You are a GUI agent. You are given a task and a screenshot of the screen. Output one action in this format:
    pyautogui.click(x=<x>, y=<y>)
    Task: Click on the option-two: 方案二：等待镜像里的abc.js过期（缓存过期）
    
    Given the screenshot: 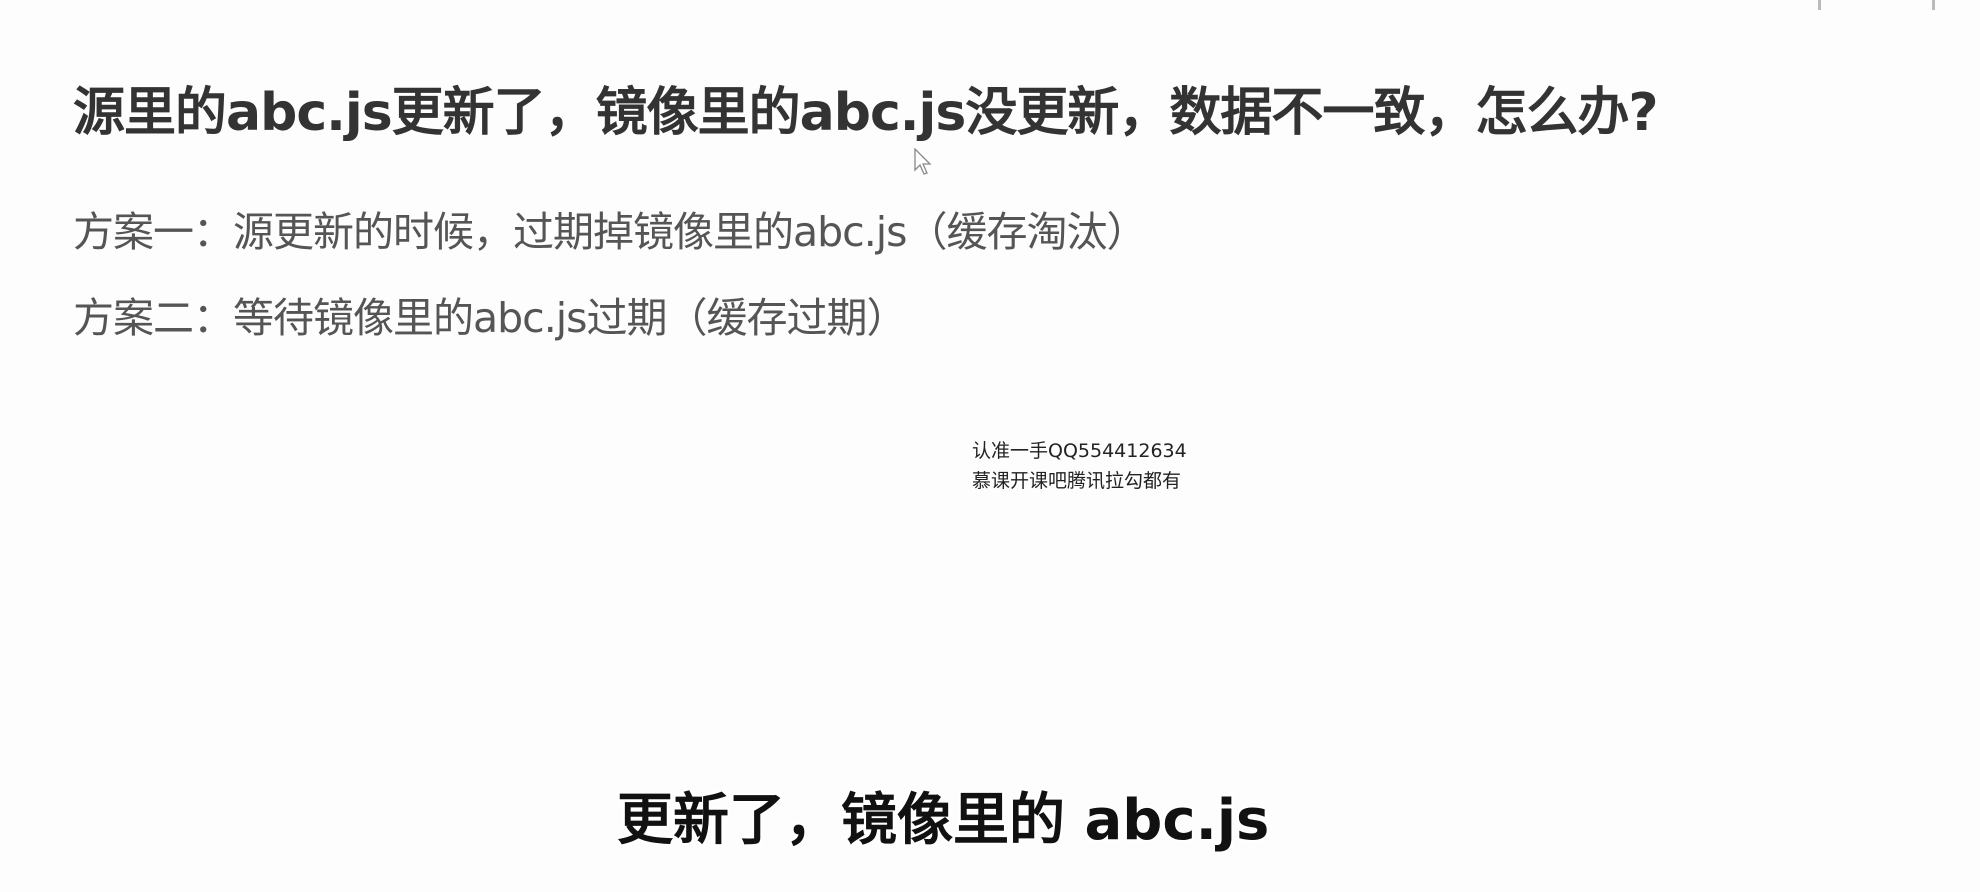 What is the action you would take?
    pyautogui.click(x=490, y=318)
    